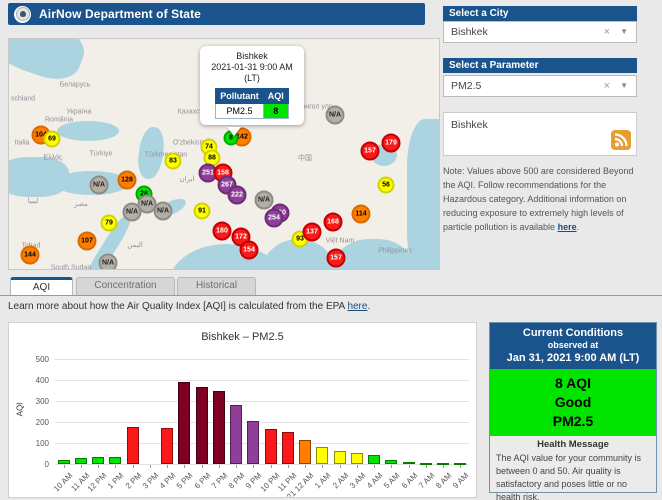 The height and width of the screenshot is (500, 662). What do you see at coordinates (52, 139) in the screenshot?
I see `map-aqi-marker: 69` at bounding box center [52, 139].